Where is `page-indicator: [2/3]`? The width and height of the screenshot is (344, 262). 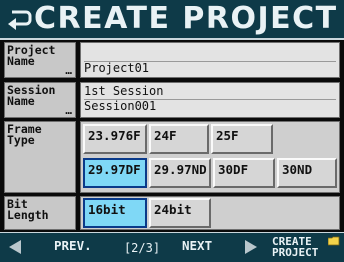 page-indicator: [2/3] is located at coordinates (142, 248).